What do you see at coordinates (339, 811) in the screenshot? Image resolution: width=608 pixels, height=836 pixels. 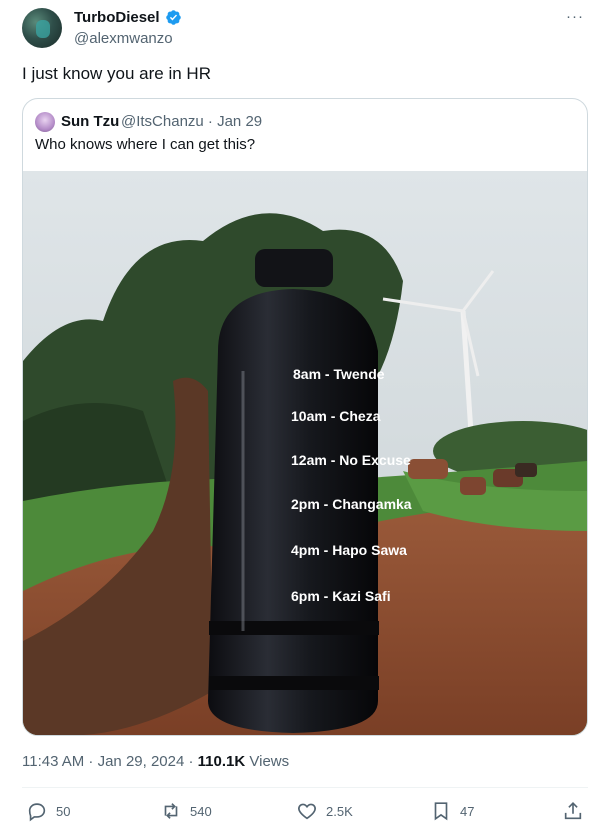 I see `like-count: 2.5K` at bounding box center [339, 811].